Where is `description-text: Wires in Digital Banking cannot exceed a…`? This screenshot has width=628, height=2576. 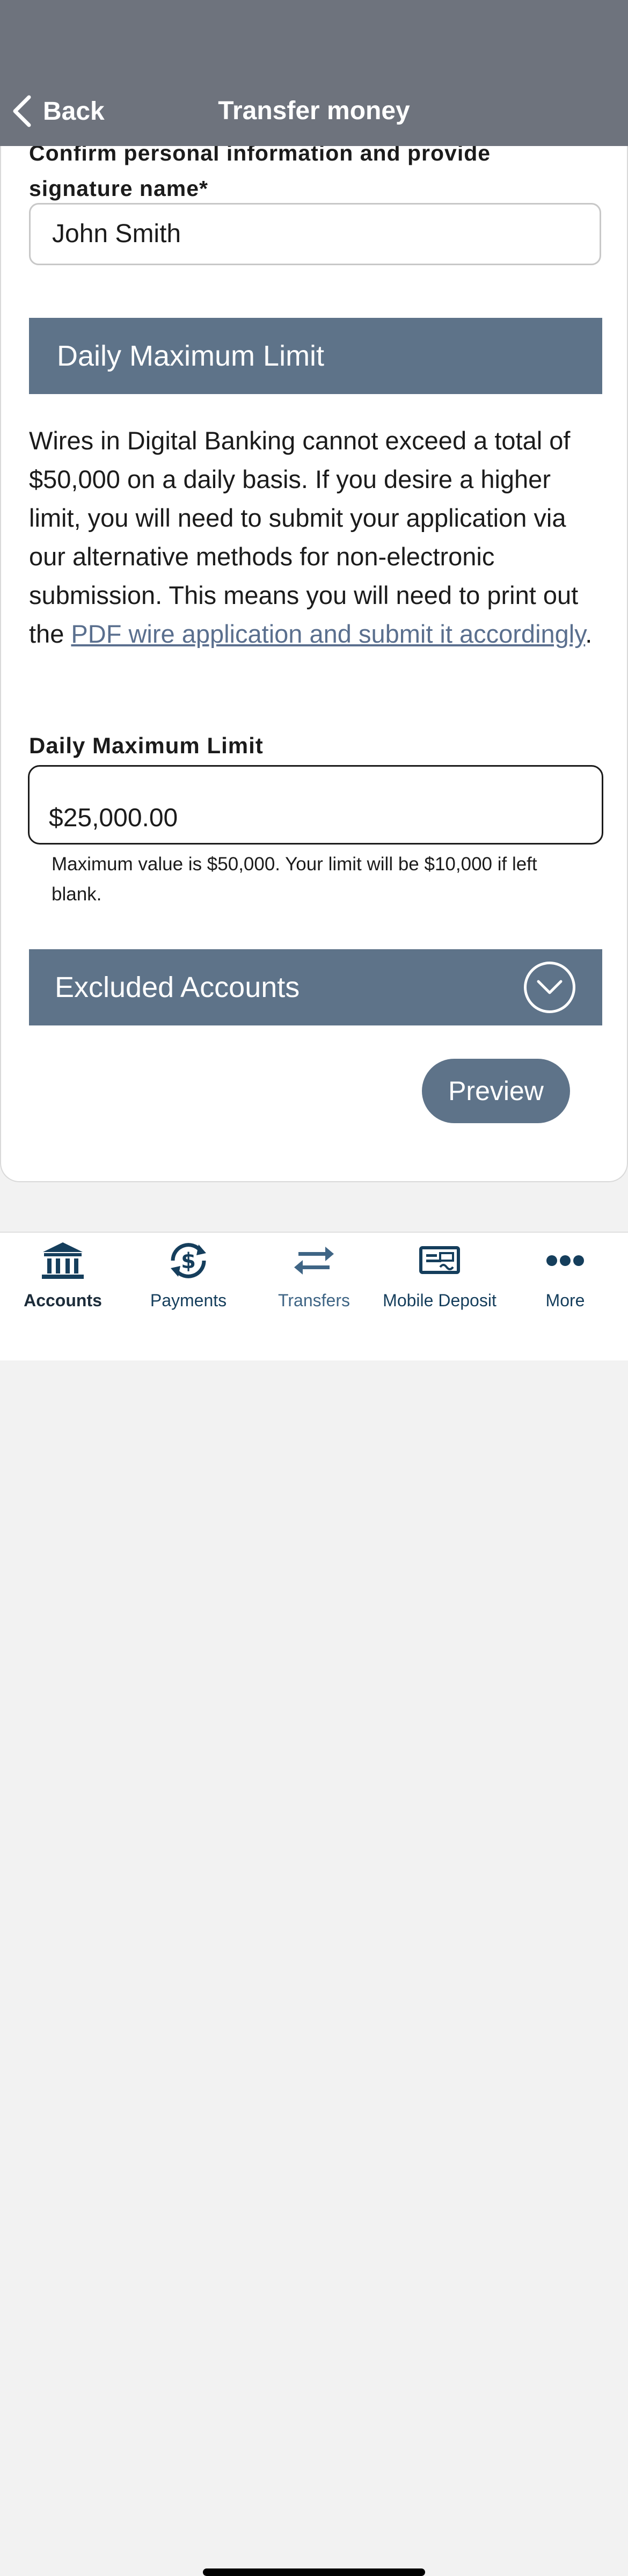 description-text: Wires in Digital Banking cannot exceed a… is located at coordinates (304, 537).